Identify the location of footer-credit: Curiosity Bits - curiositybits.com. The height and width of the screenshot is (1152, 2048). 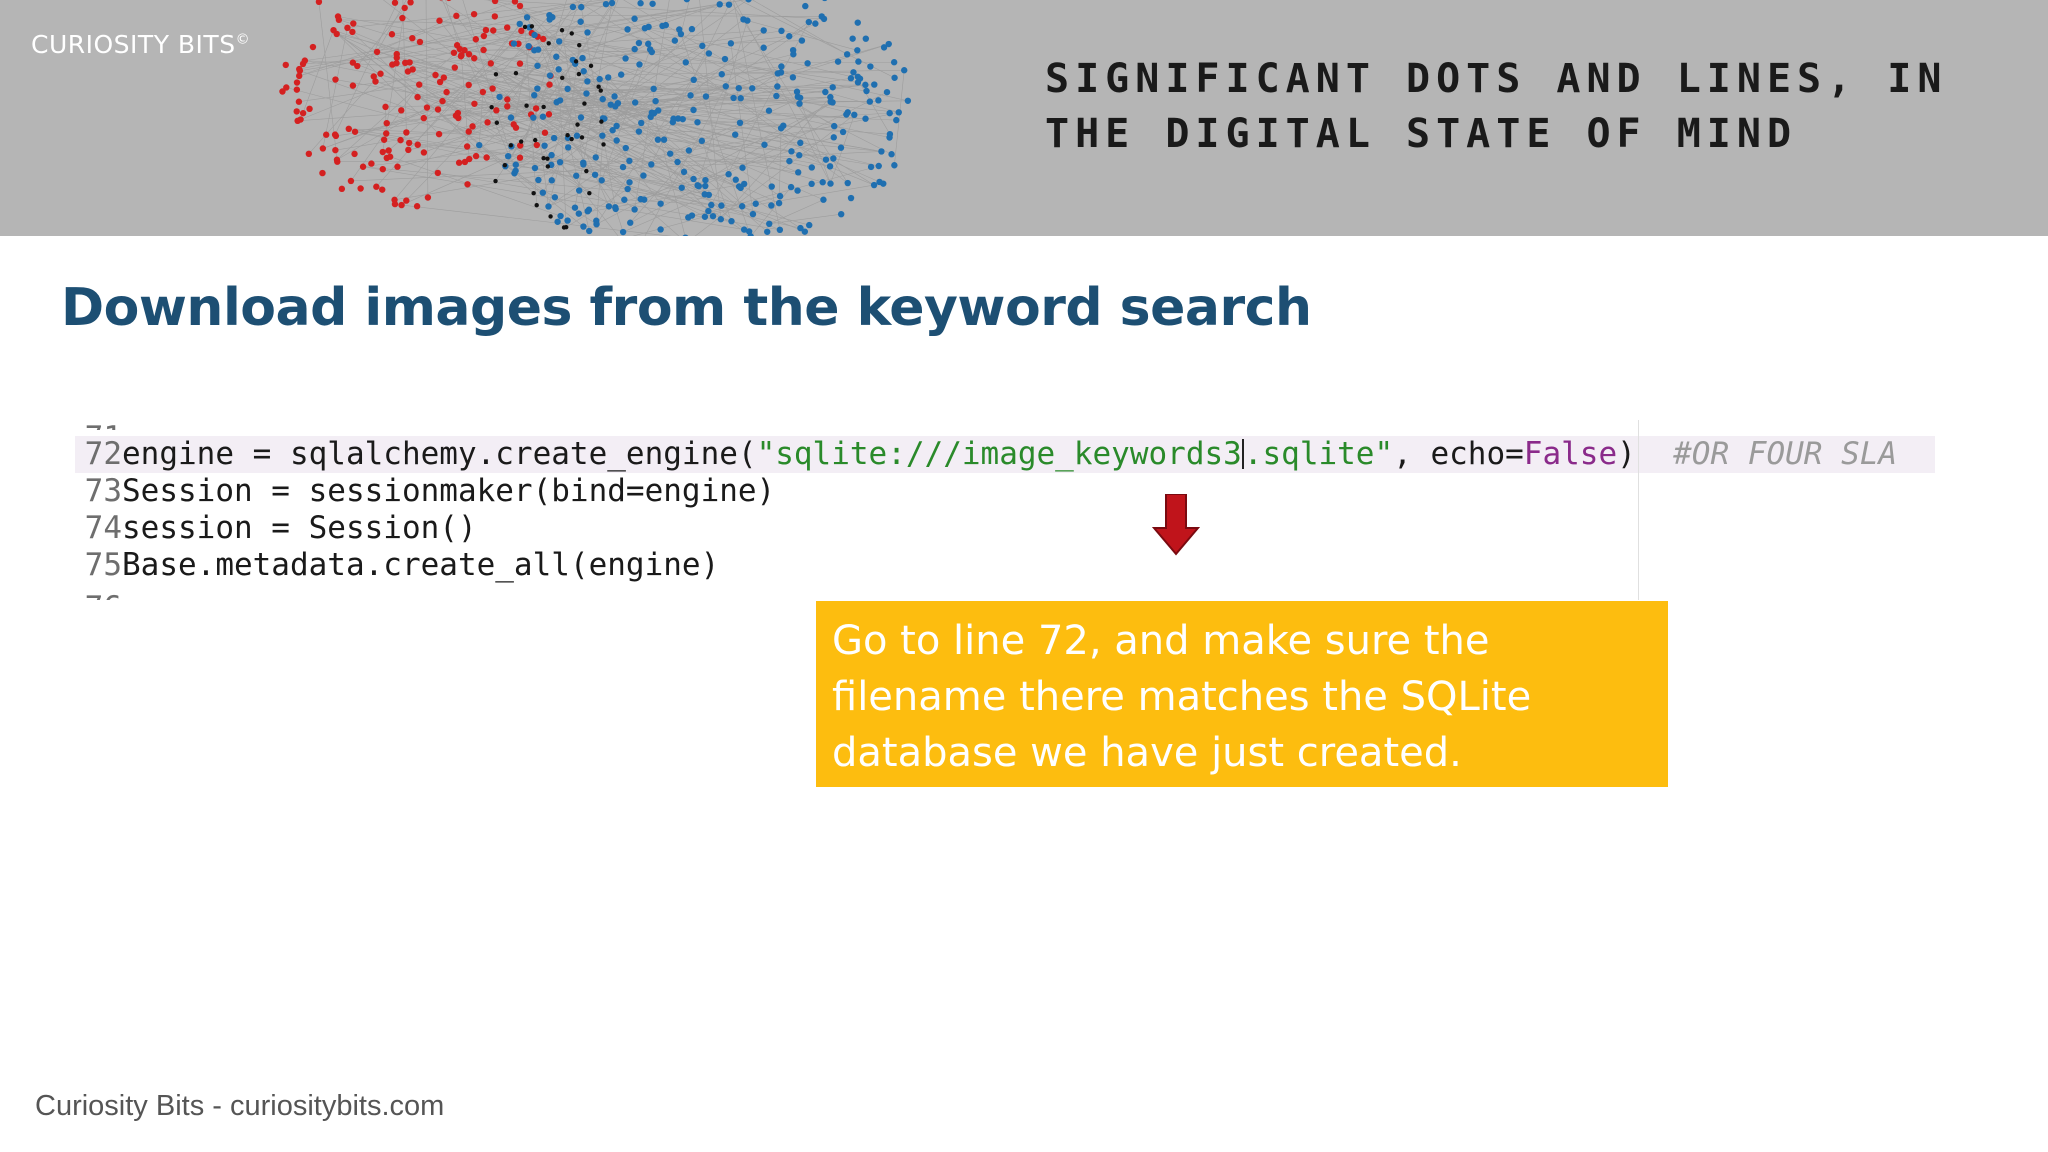
(240, 1106).